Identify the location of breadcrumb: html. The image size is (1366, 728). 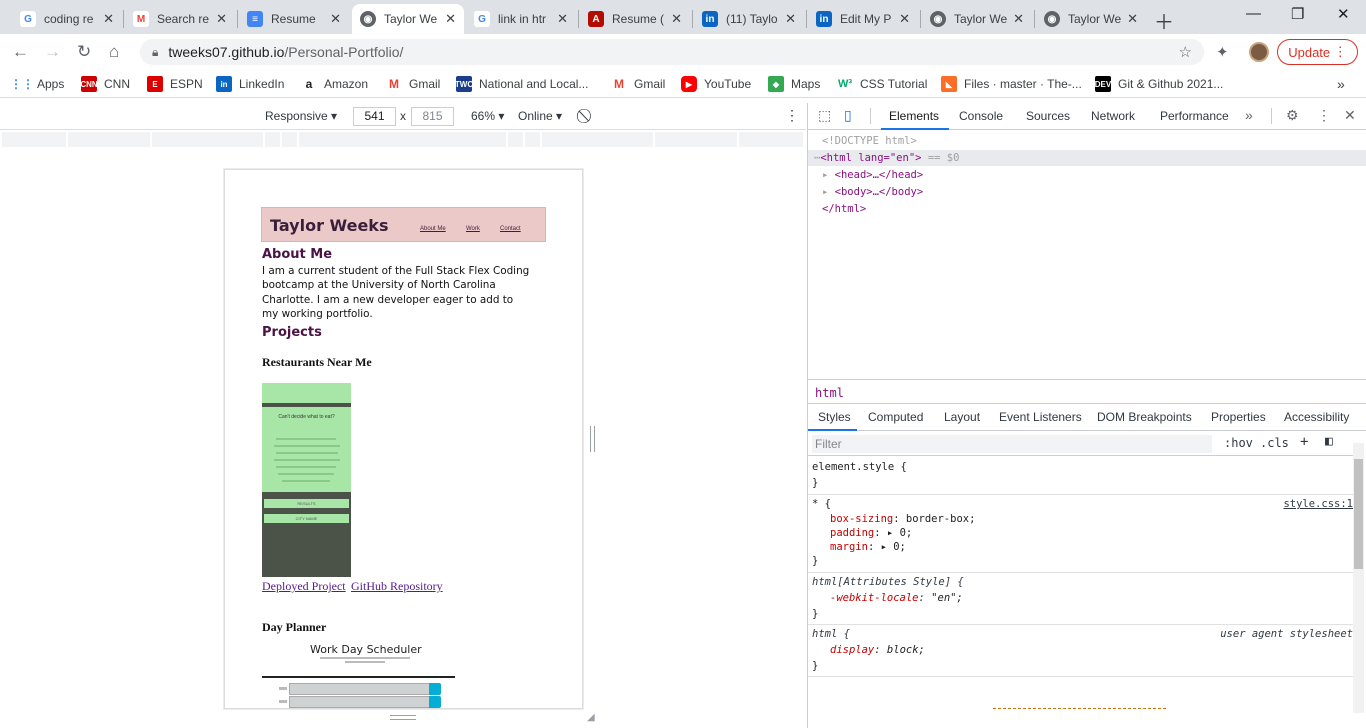
(1087, 391).